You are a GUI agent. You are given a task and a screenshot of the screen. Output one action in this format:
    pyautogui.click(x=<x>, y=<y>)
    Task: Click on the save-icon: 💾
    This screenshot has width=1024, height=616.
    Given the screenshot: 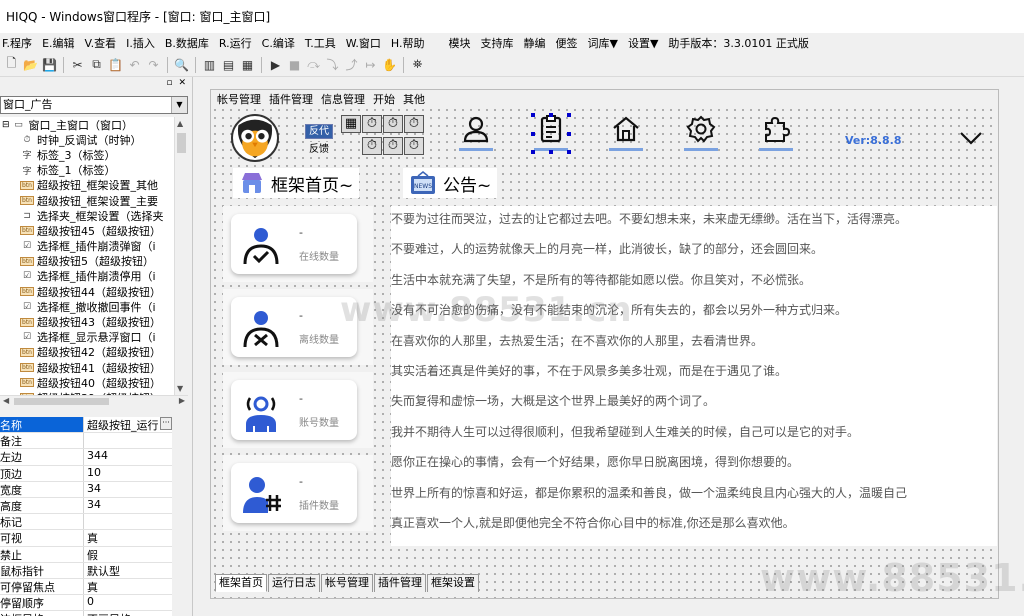 What is the action you would take?
    pyautogui.click(x=49, y=65)
    